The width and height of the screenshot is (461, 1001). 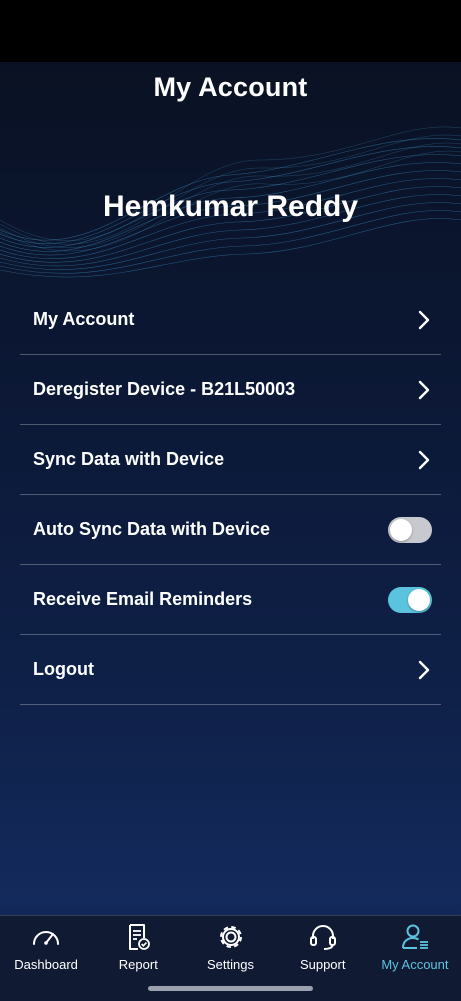 What do you see at coordinates (140, 937) in the screenshot?
I see `report-icon` at bounding box center [140, 937].